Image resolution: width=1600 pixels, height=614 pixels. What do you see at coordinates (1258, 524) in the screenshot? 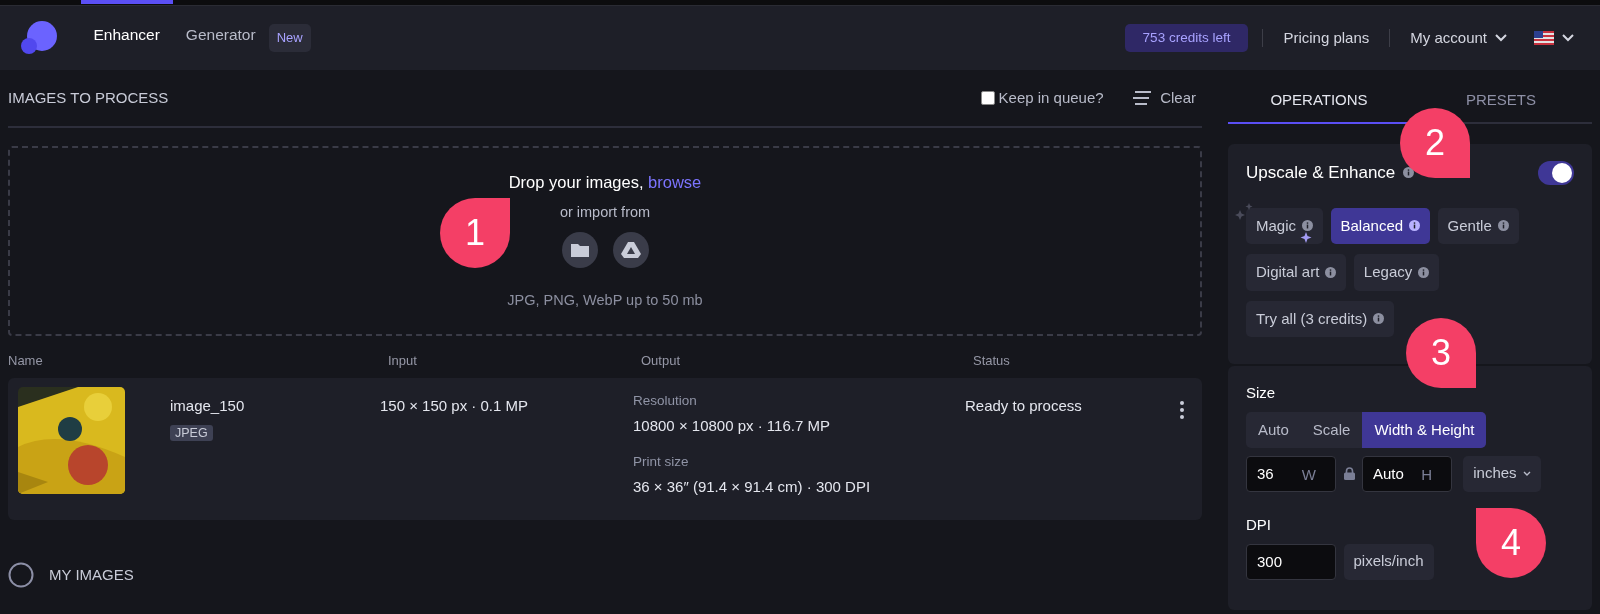
I see `field-label: DPI` at bounding box center [1258, 524].